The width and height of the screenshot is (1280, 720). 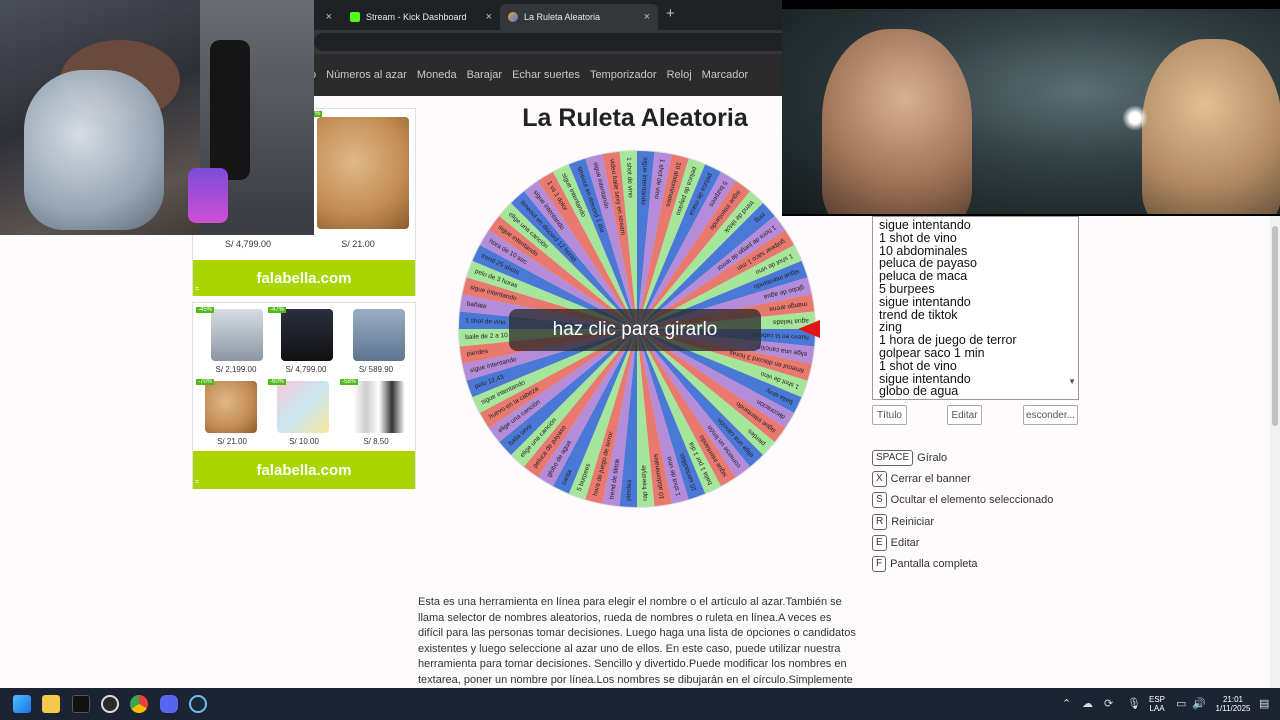 I want to click on wheel-pointer-icon, so click(x=809, y=329).